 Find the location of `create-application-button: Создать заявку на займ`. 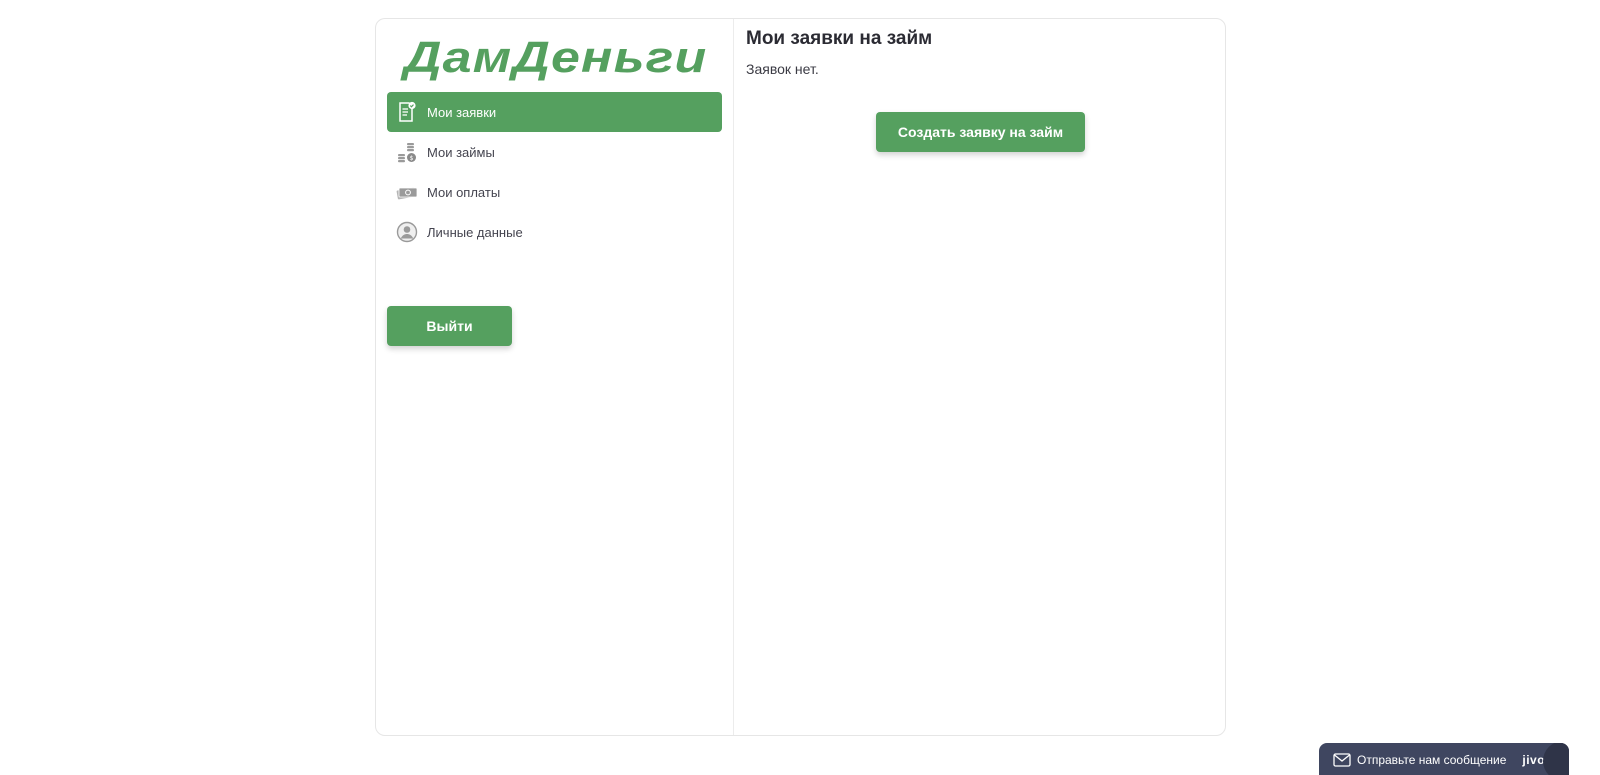

create-application-button: Создать заявку на займ is located at coordinates (980, 132).